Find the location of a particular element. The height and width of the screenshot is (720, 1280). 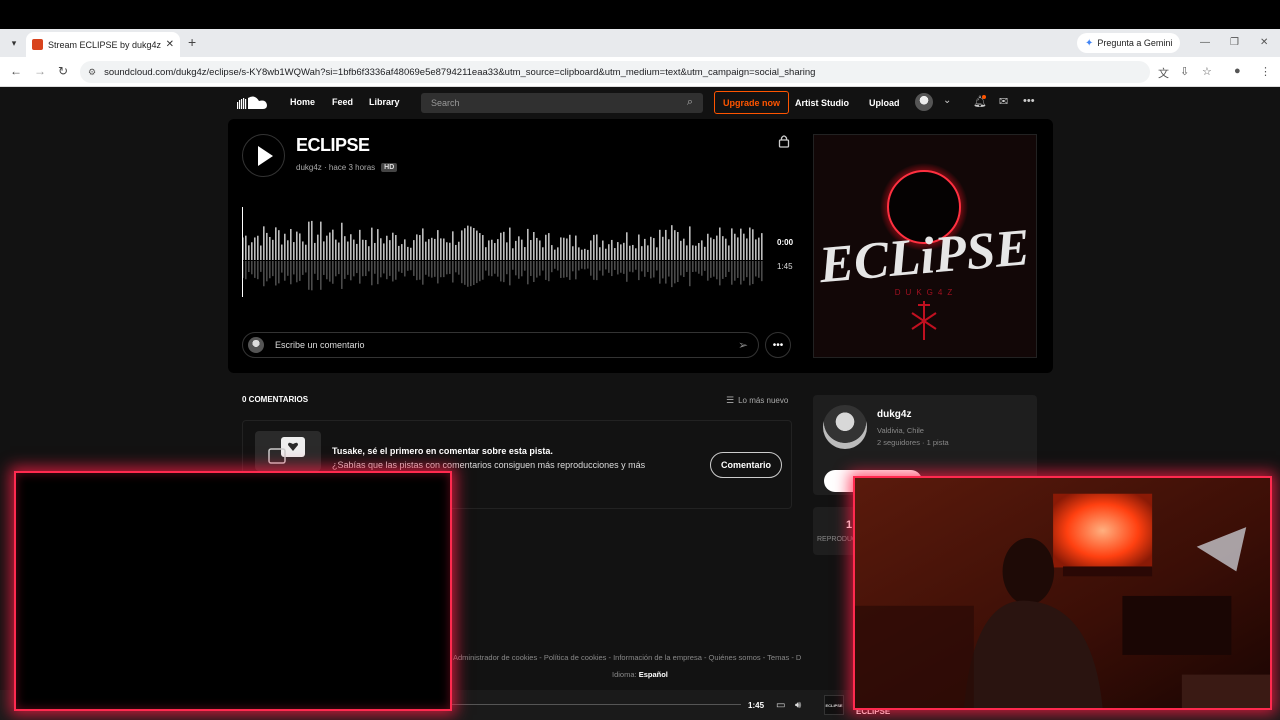

playhead-cursor is located at coordinates (242, 252).